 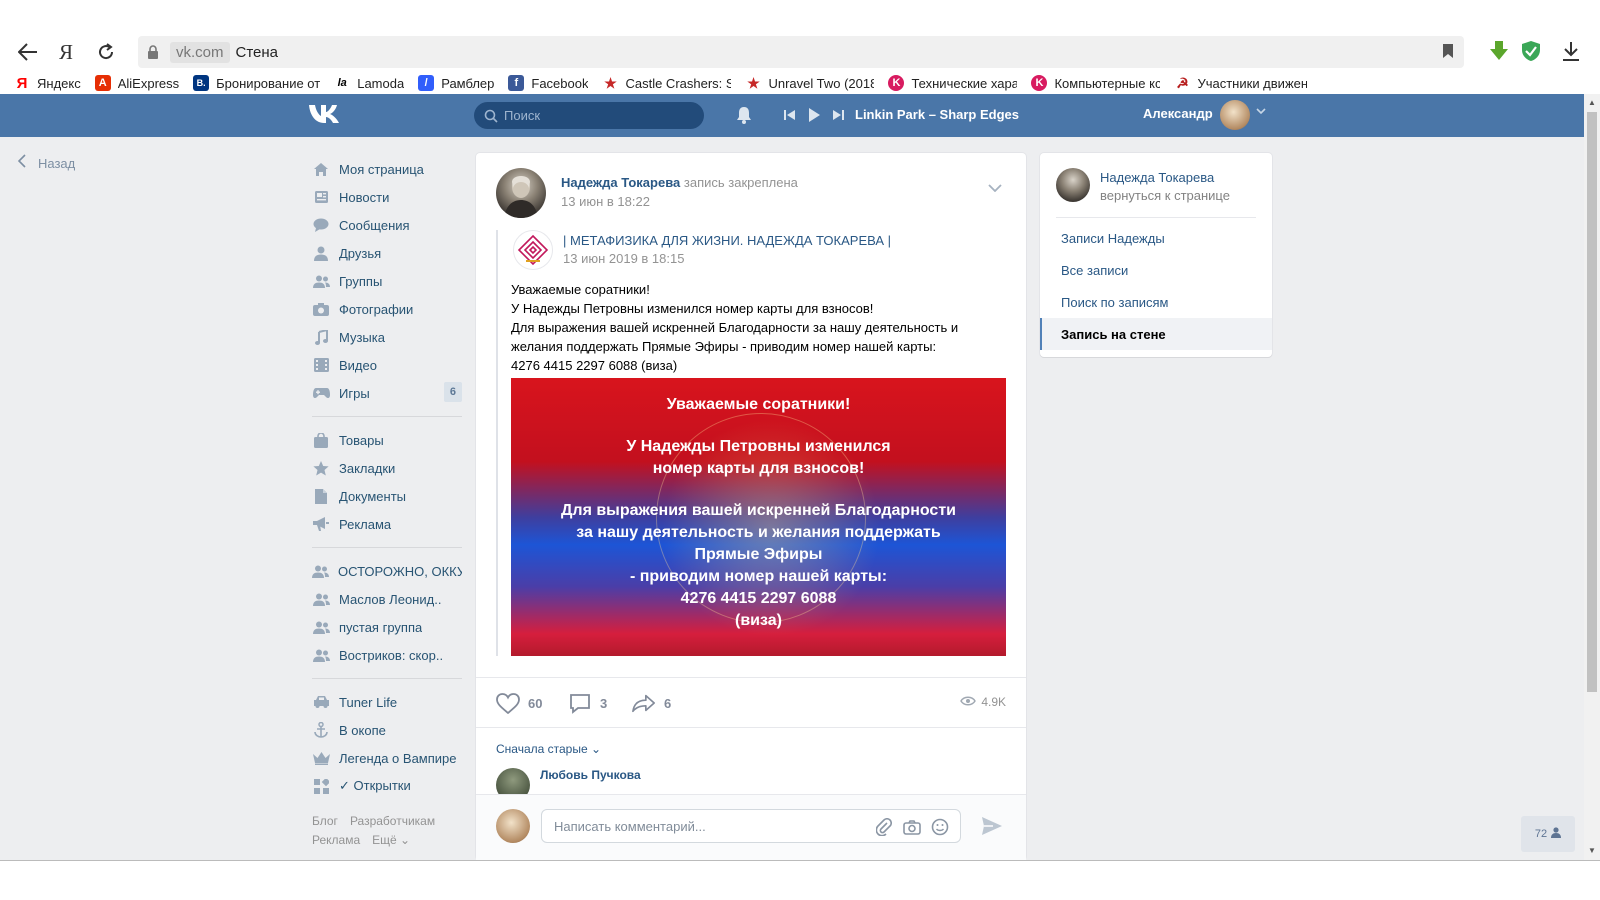 What do you see at coordinates (387, 730) in the screenshot?
I see `menu-item-trench: В окопе` at bounding box center [387, 730].